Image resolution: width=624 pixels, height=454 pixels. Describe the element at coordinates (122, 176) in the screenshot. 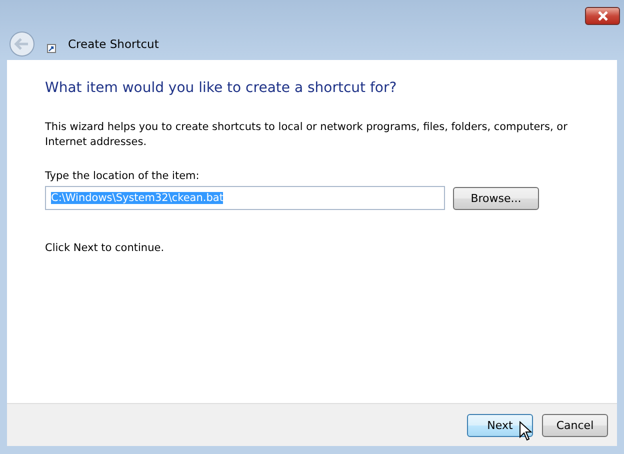

I see `location-label: Type the location of the item:` at that location.